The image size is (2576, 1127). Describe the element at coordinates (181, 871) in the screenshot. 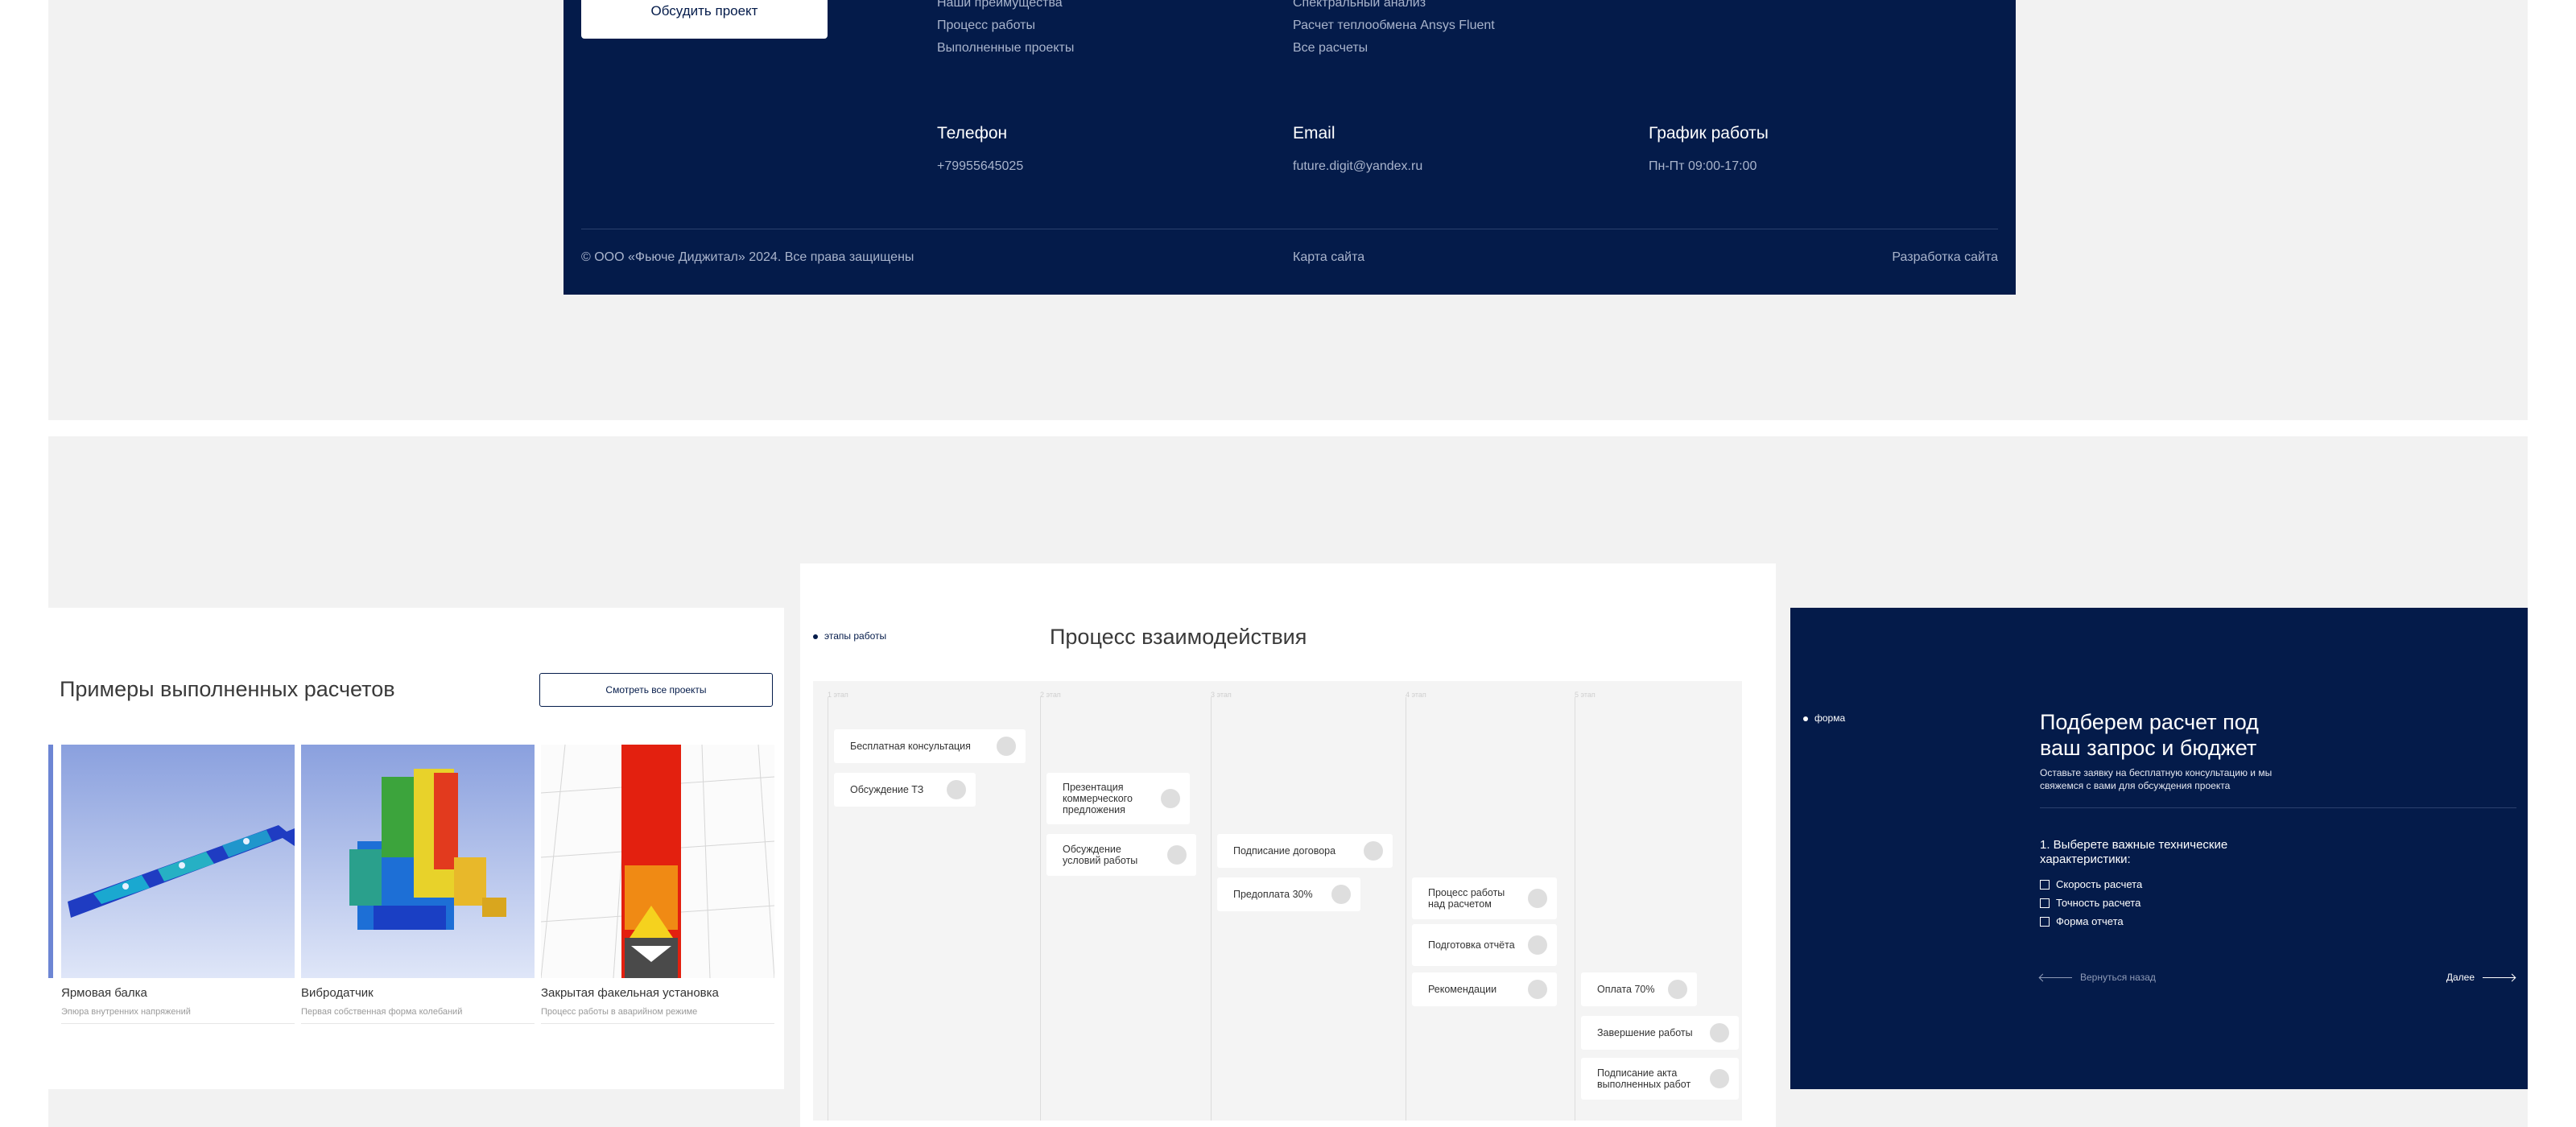

I see `beam-render` at that location.